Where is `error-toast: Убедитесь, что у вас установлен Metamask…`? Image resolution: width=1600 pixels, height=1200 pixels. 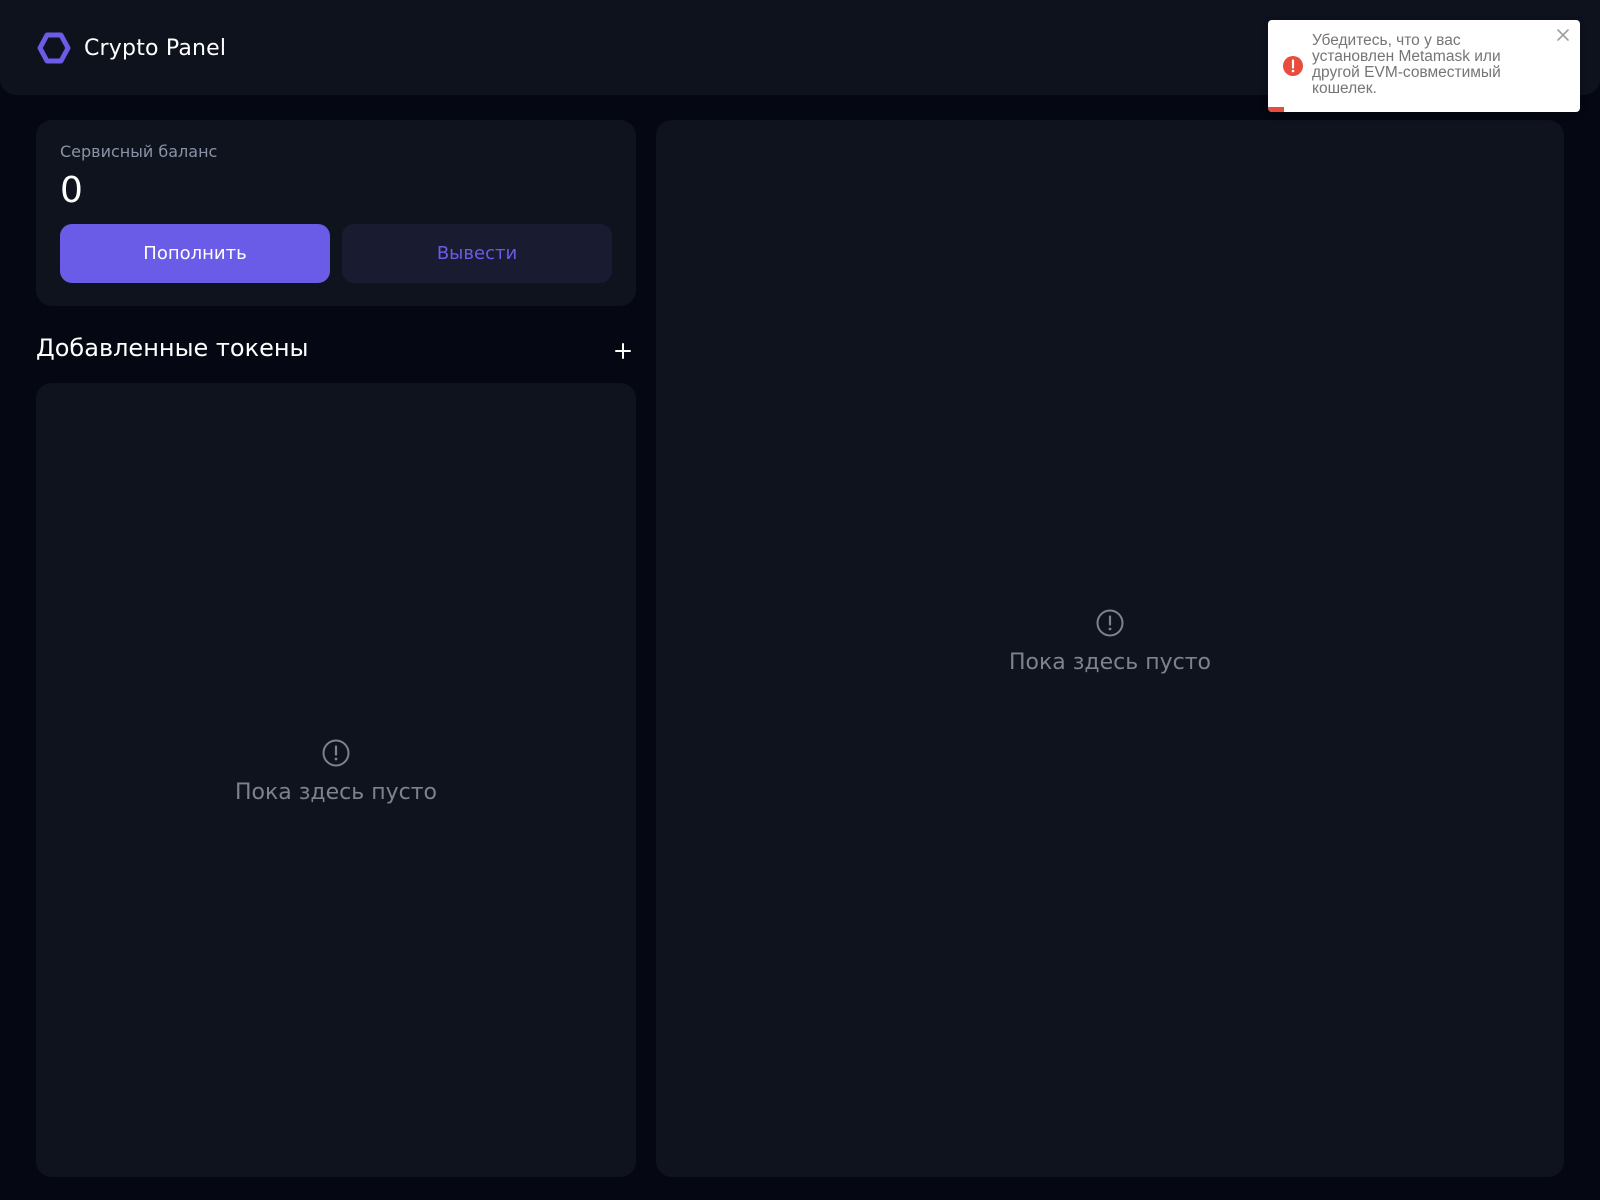
error-toast: Убедитесь, что у вас установлен Metamask… is located at coordinates (1424, 66).